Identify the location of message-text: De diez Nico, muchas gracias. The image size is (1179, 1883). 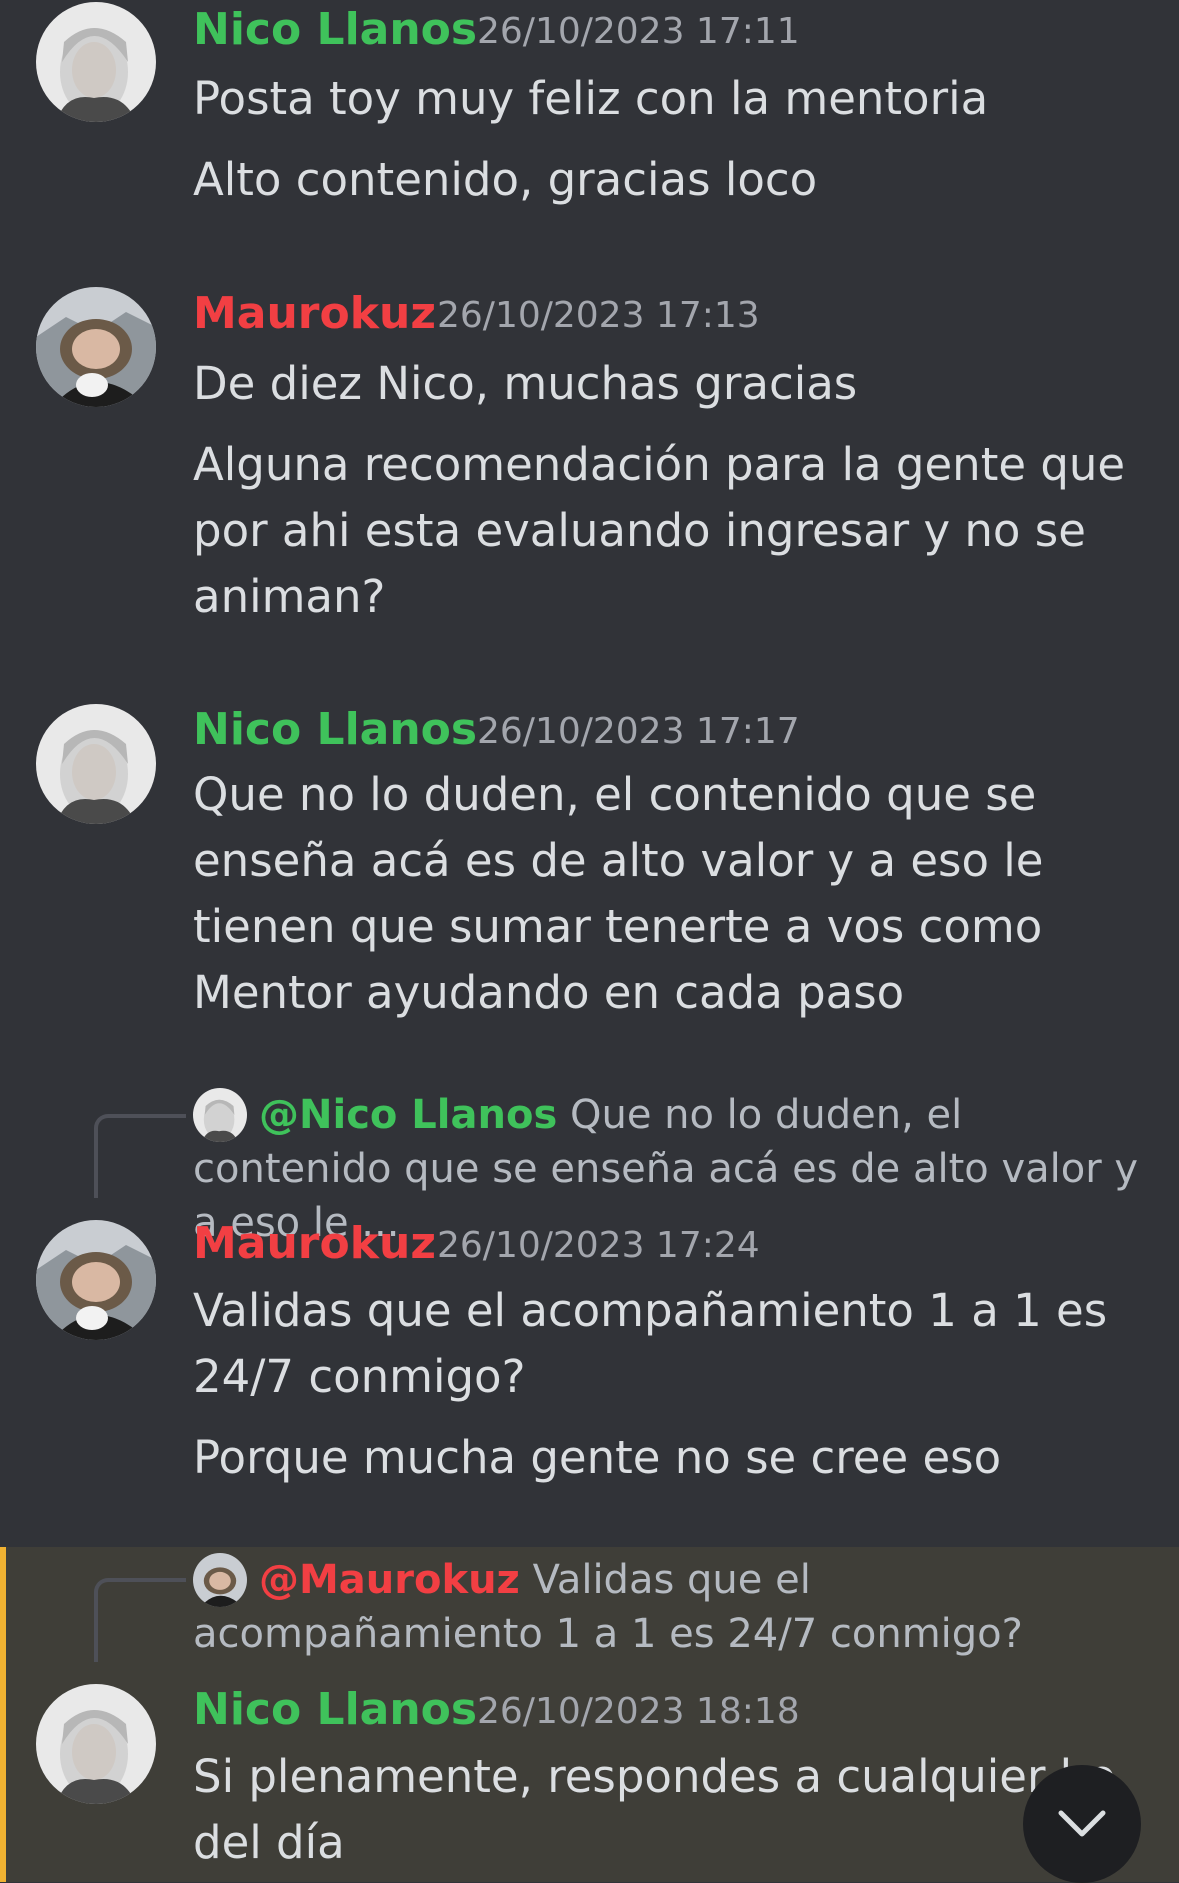
(525, 383).